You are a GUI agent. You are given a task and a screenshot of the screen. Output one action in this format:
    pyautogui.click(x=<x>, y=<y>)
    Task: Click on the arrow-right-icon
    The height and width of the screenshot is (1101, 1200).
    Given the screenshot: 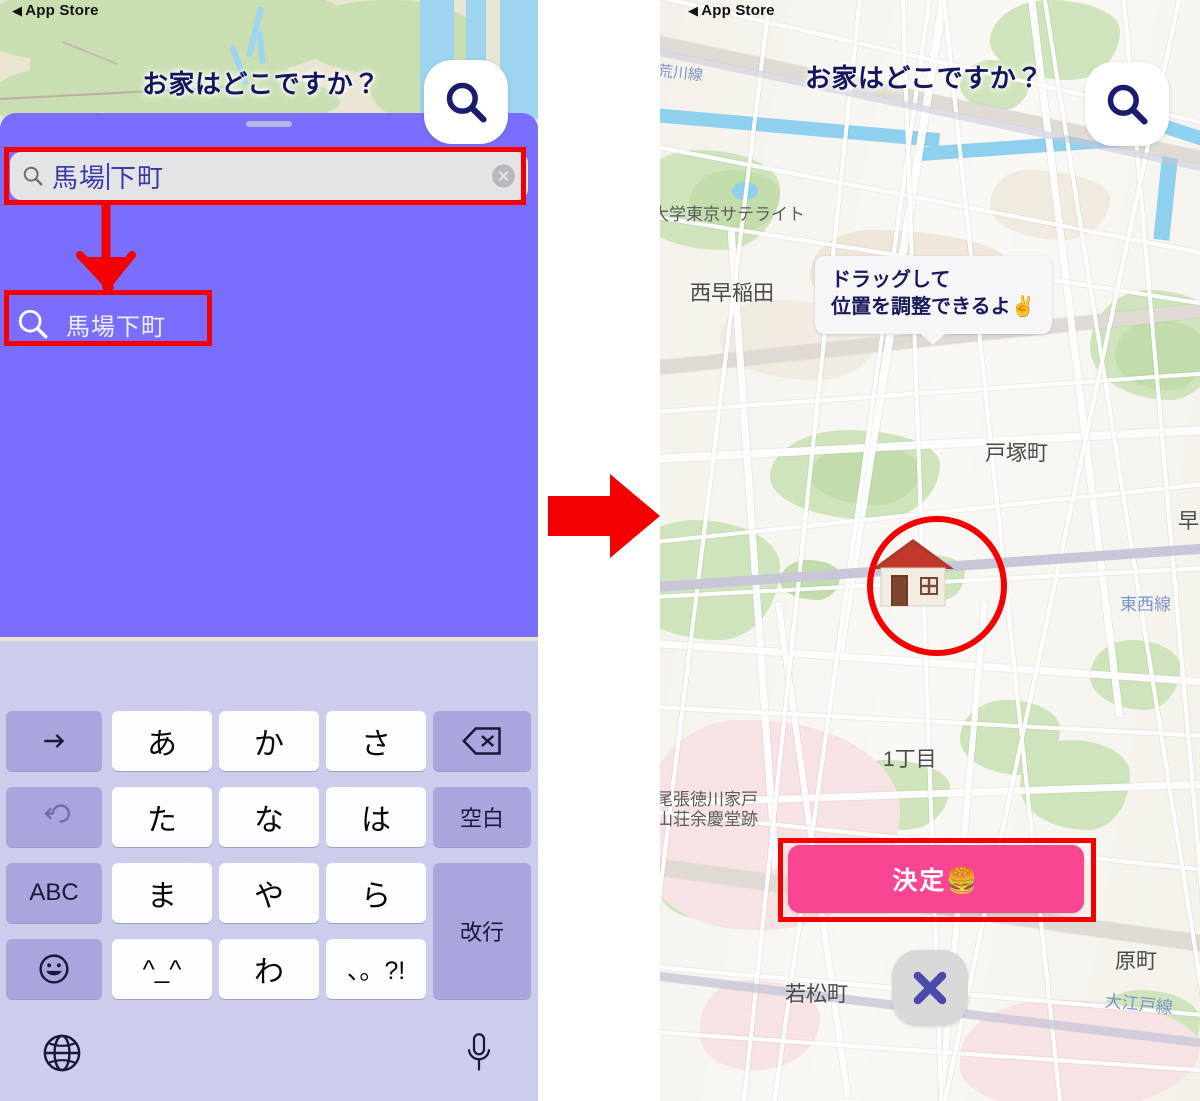 What is the action you would take?
    pyautogui.click(x=54, y=741)
    